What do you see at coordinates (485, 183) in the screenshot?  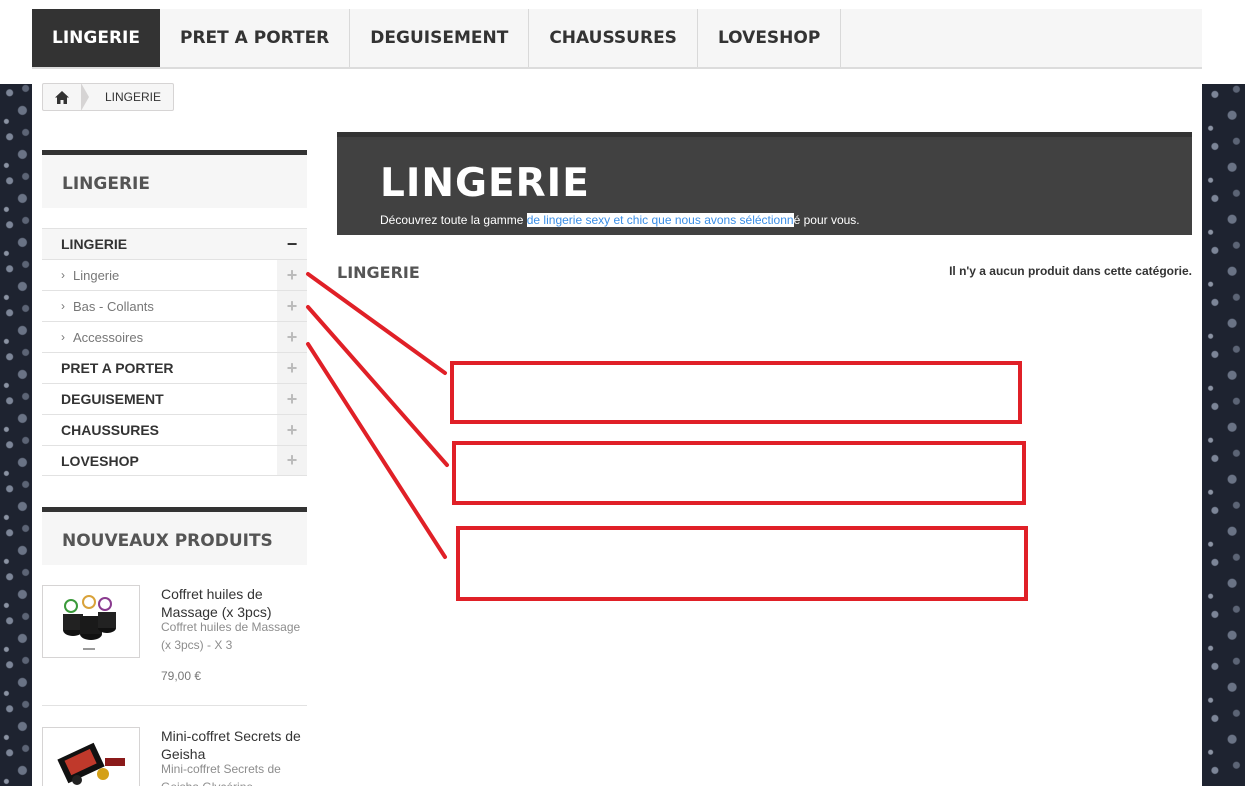 I see `page-title: LINGERIE` at bounding box center [485, 183].